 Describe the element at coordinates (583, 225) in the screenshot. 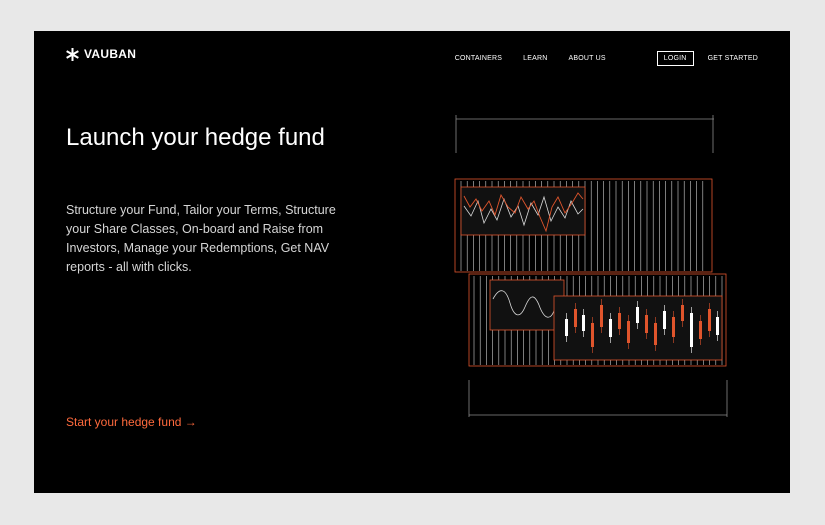

I see `upper-block` at that location.